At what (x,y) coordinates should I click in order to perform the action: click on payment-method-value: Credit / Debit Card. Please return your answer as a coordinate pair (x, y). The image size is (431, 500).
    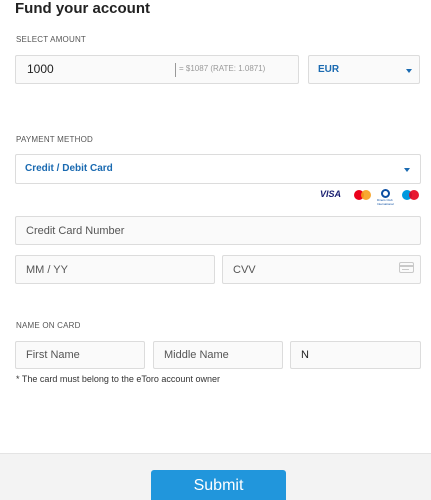
    Looking at the image, I should click on (69, 168).